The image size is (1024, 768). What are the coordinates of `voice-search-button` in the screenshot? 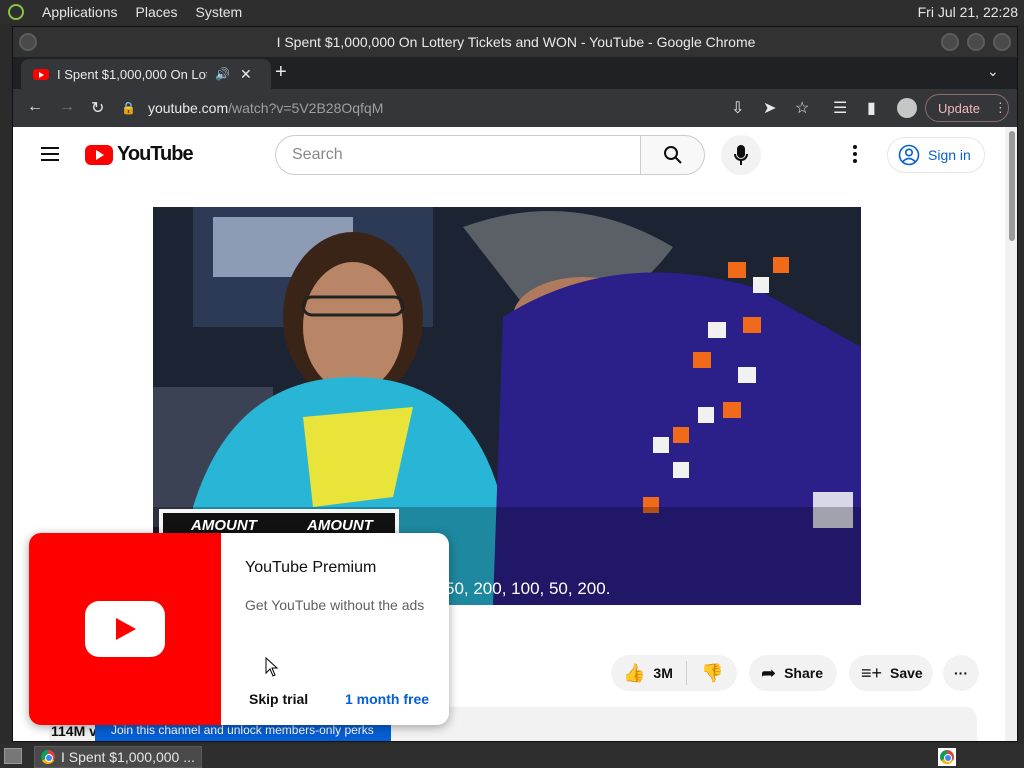 It's located at (741, 155).